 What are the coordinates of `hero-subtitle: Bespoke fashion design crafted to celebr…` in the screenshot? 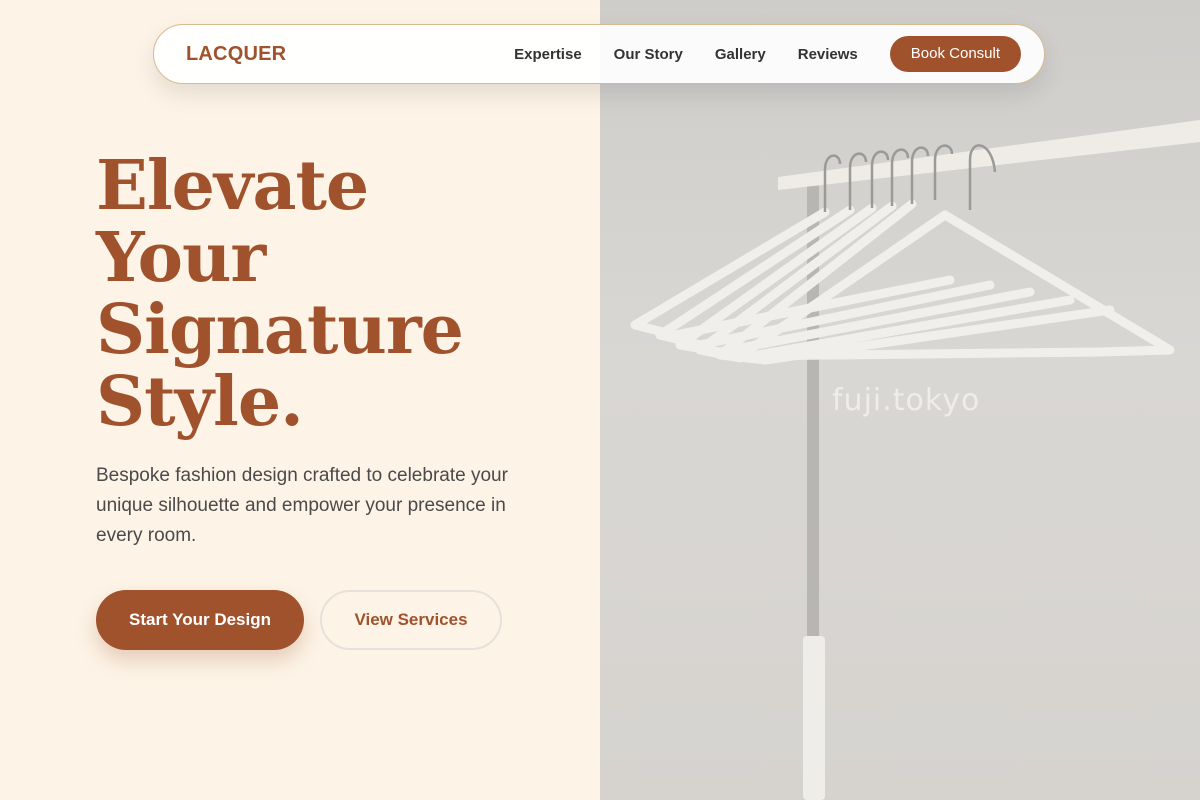 It's located at (302, 505).